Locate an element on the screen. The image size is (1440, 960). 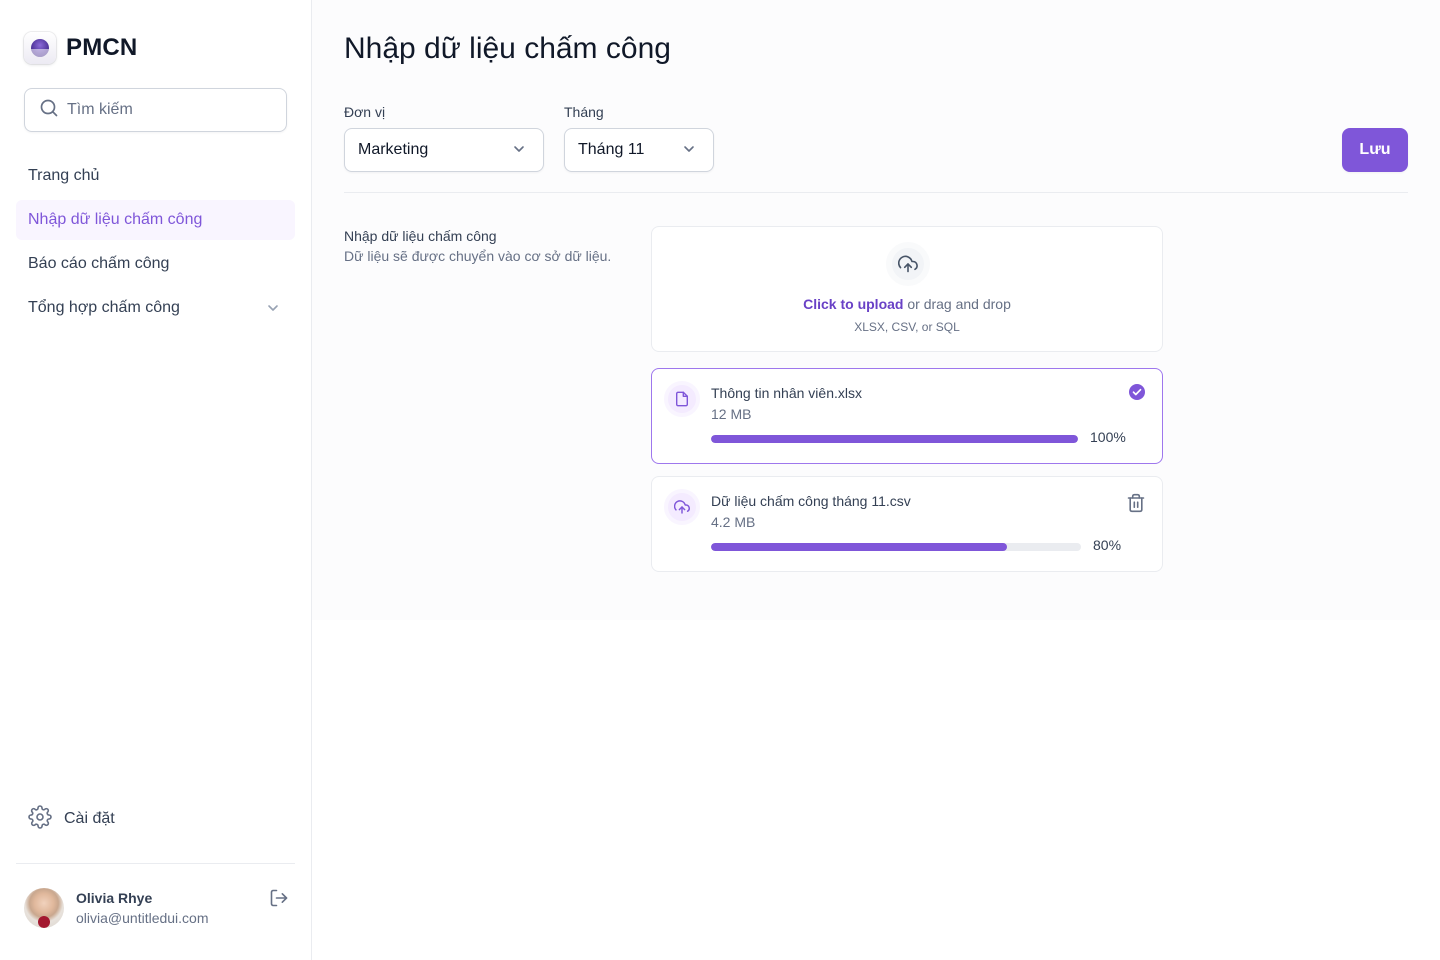
sidebar-item-import-attendance: Nhập dữ liệu chấm công is located at coordinates (155, 220).